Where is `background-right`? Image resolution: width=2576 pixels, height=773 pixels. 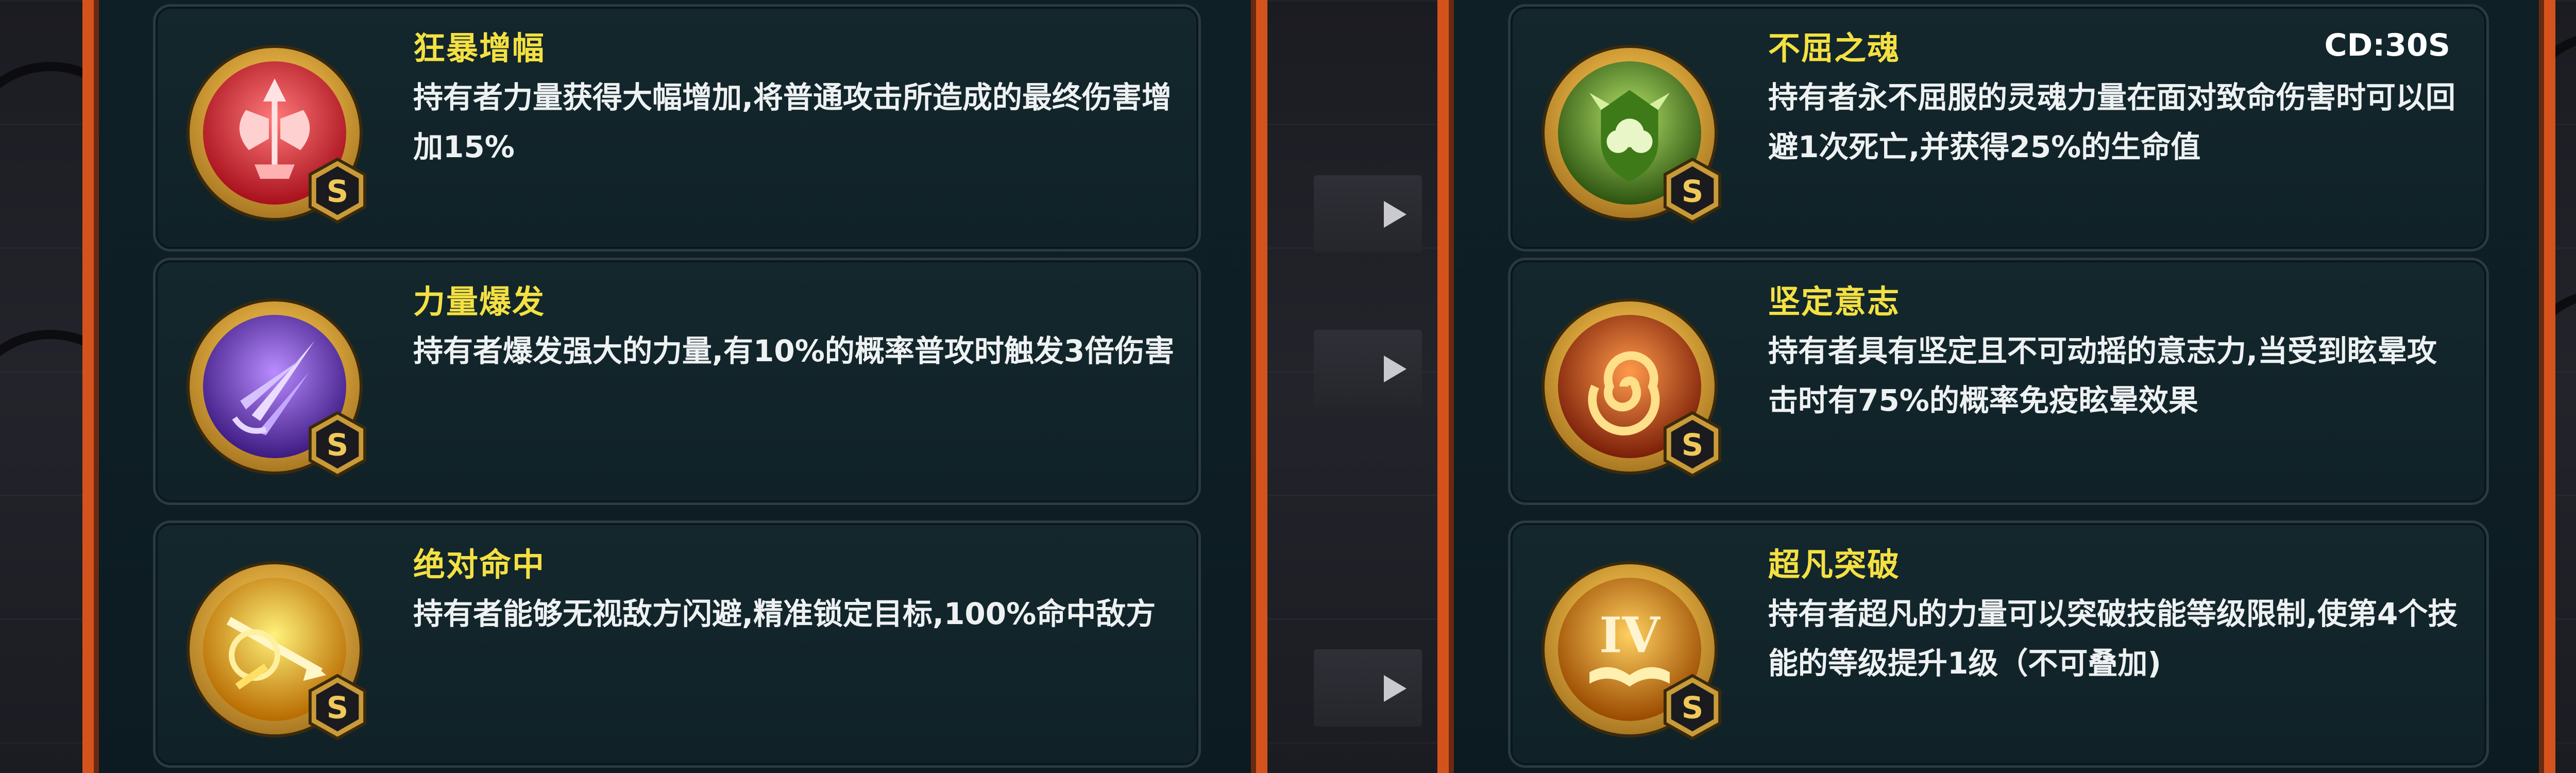 background-right is located at coordinates (2565, 386).